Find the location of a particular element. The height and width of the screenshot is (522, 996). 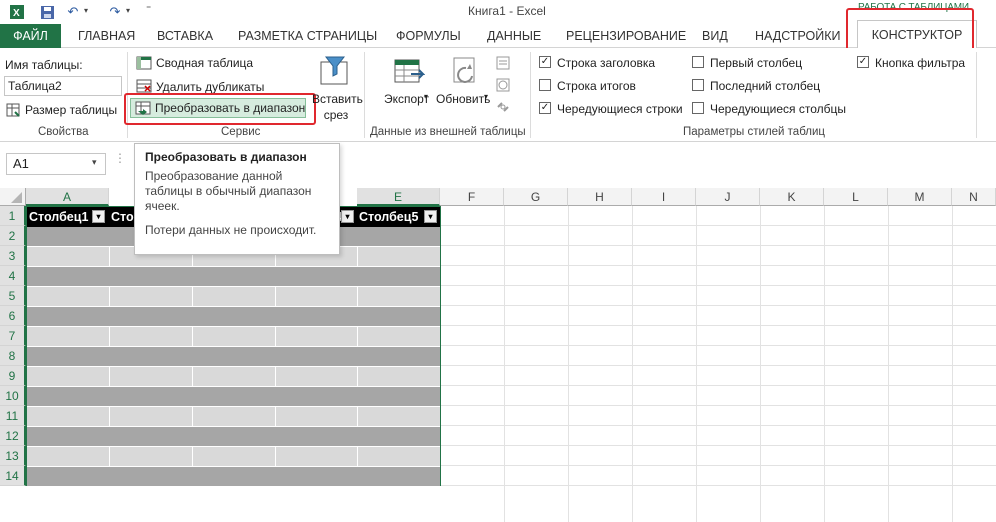

column-header: N is located at coordinates (974, 197).